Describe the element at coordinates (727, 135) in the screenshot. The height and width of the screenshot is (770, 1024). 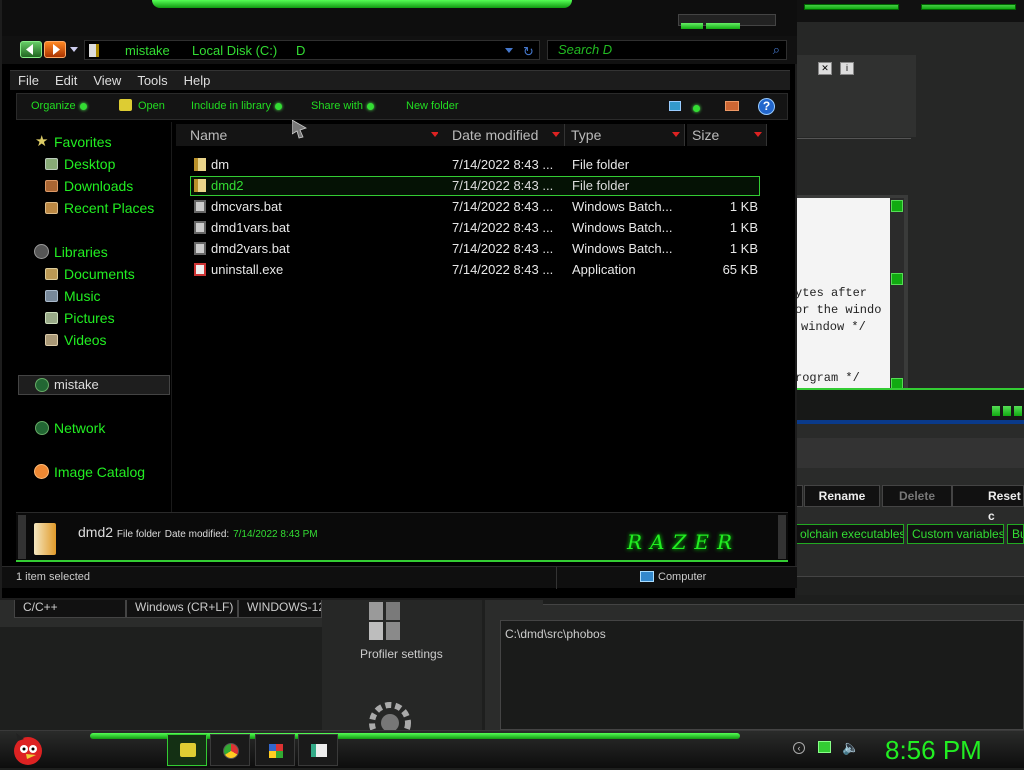
I see `column-header-size: Size` at that location.